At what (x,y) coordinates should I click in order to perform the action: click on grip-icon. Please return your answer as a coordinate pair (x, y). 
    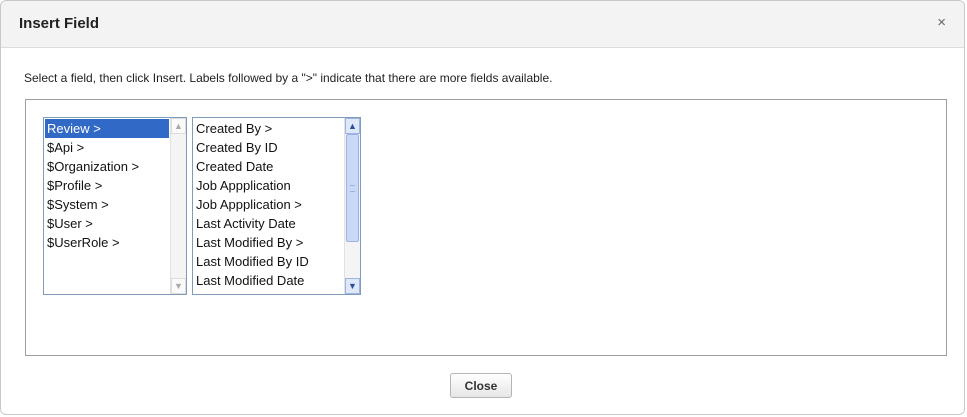
    Looking at the image, I should click on (352, 188).